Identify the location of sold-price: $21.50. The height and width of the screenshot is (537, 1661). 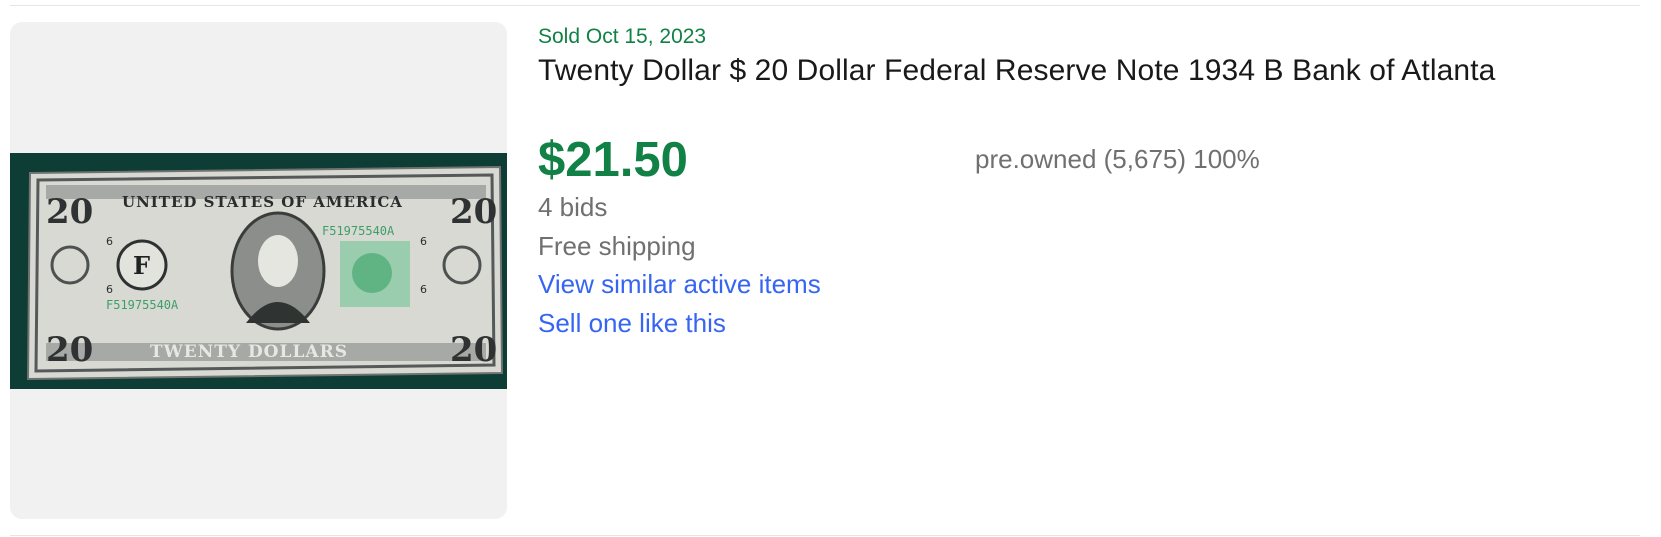
(613, 160).